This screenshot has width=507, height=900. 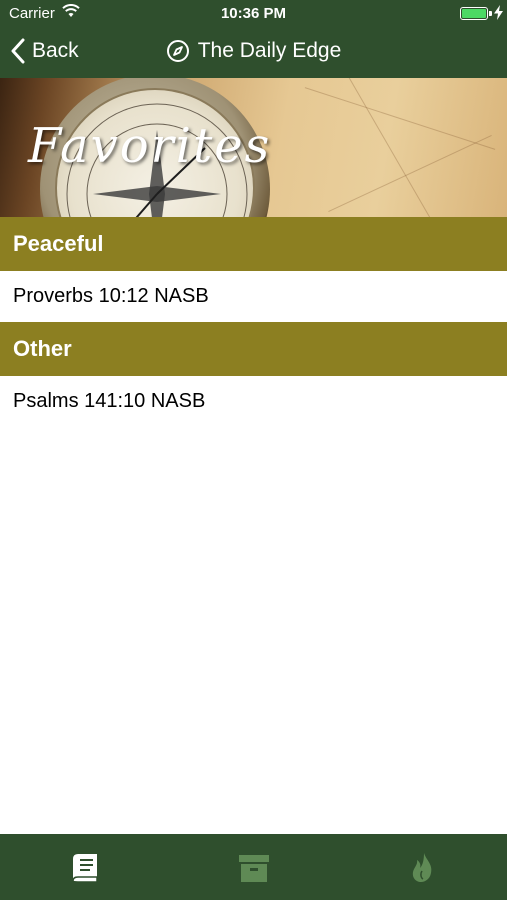 What do you see at coordinates (269, 50) in the screenshot?
I see `nav-title-text: The Daily Edge` at bounding box center [269, 50].